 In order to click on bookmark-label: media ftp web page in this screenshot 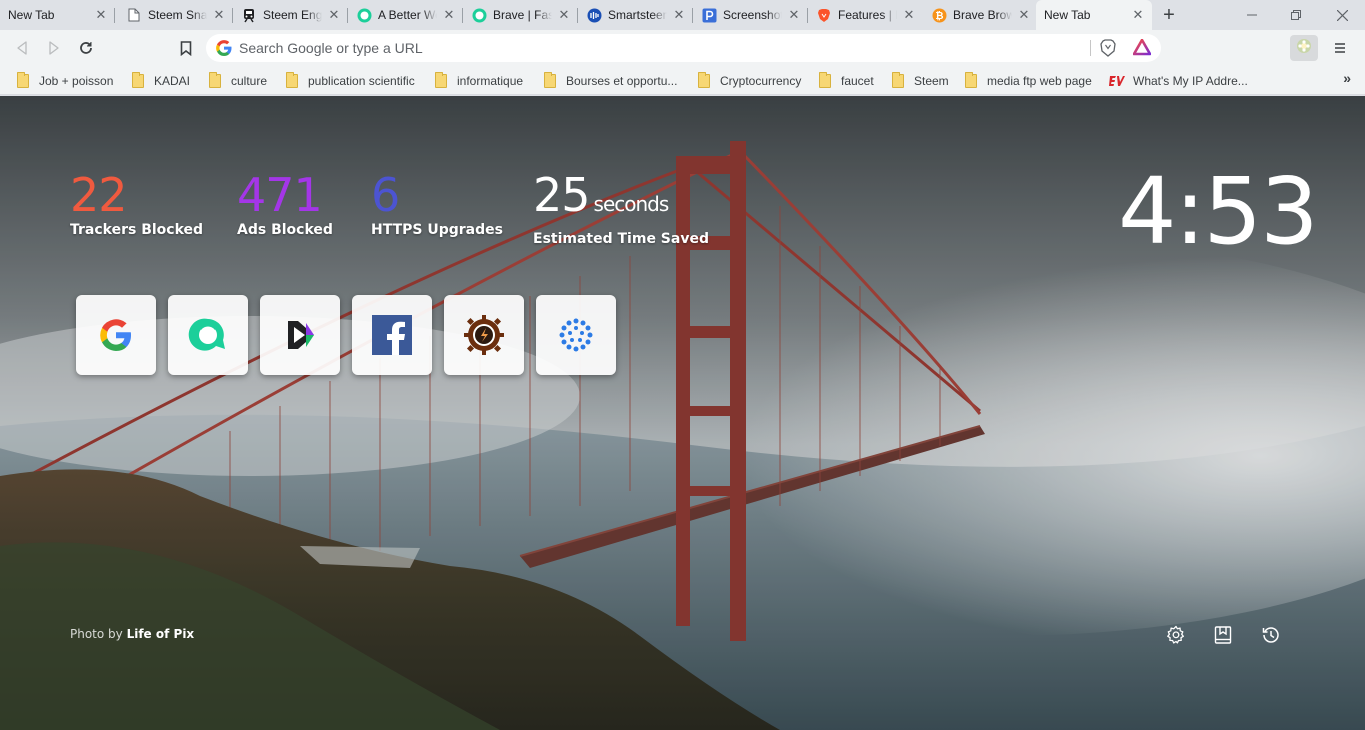, I will do `click(1039, 81)`.